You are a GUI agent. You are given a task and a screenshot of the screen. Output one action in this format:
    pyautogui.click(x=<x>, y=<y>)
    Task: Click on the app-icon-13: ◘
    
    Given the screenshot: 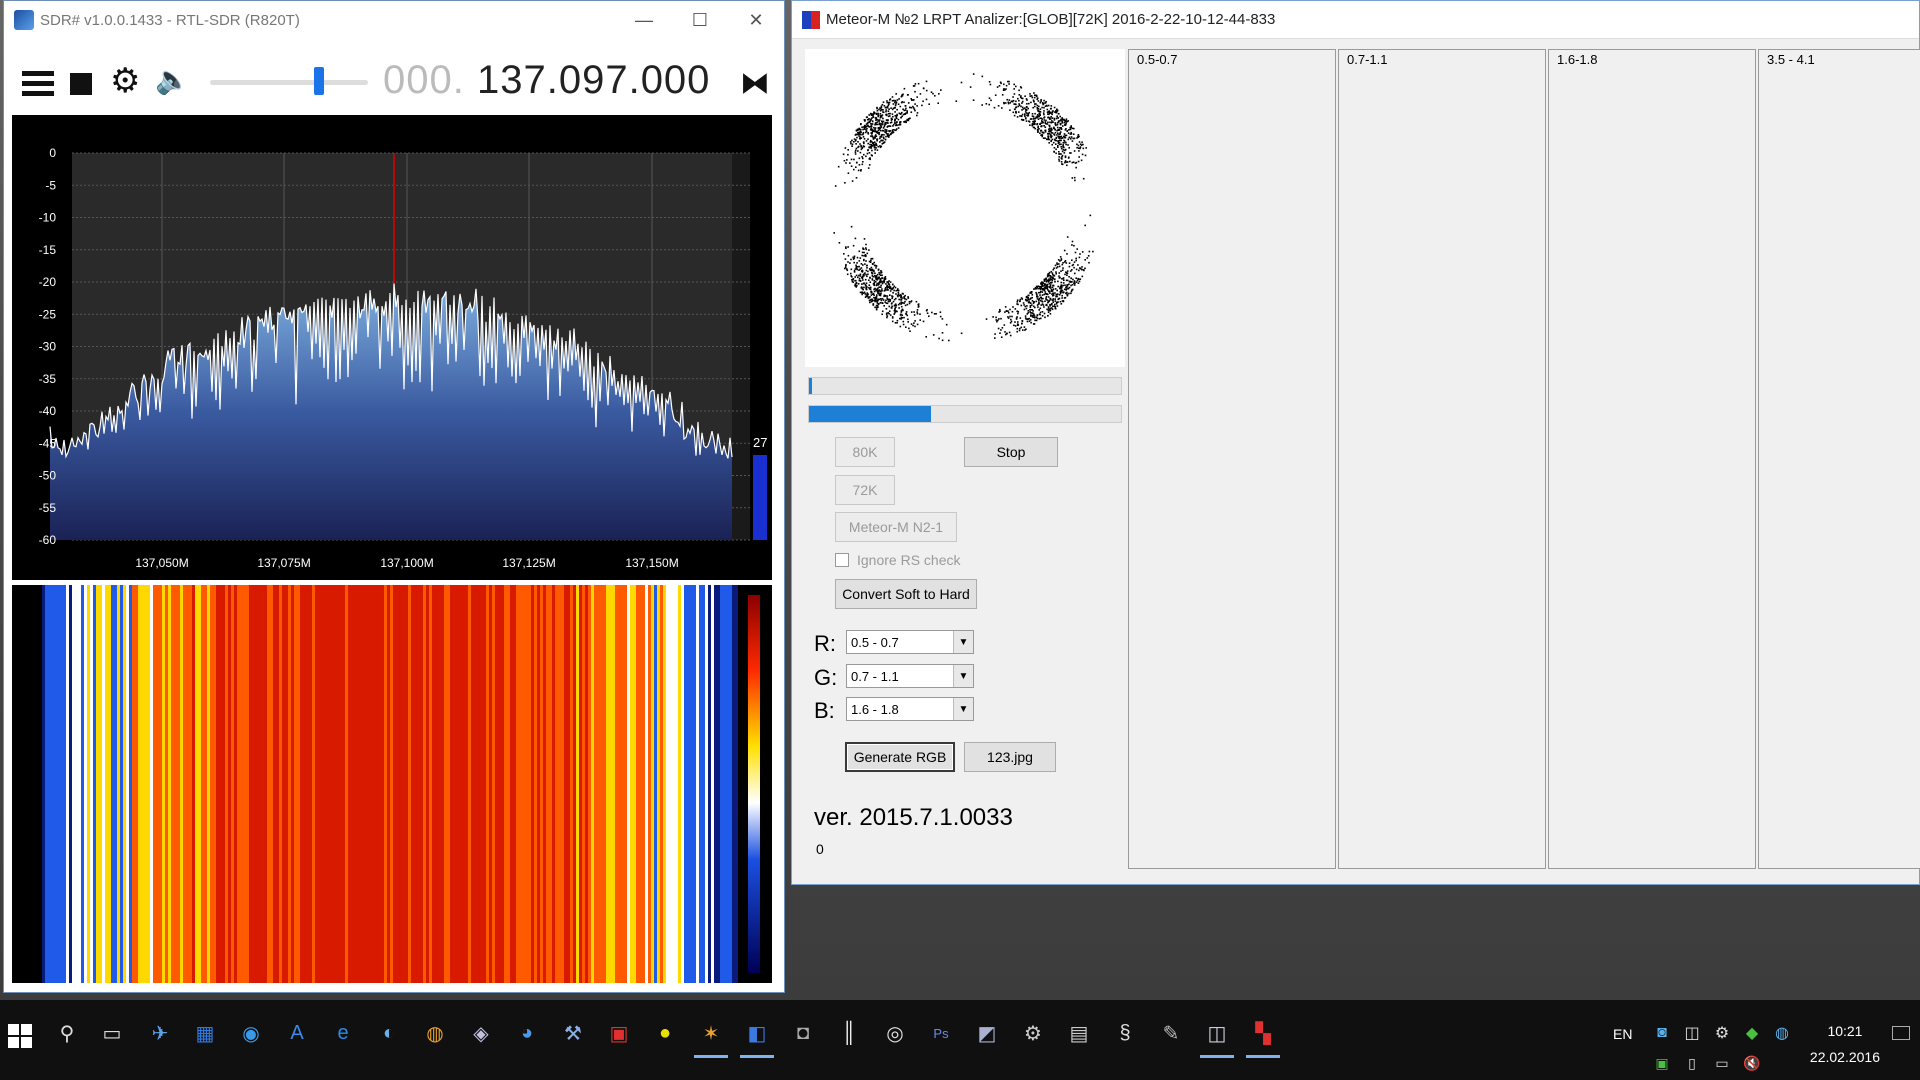 What is the action you would take?
    pyautogui.click(x=803, y=1033)
    